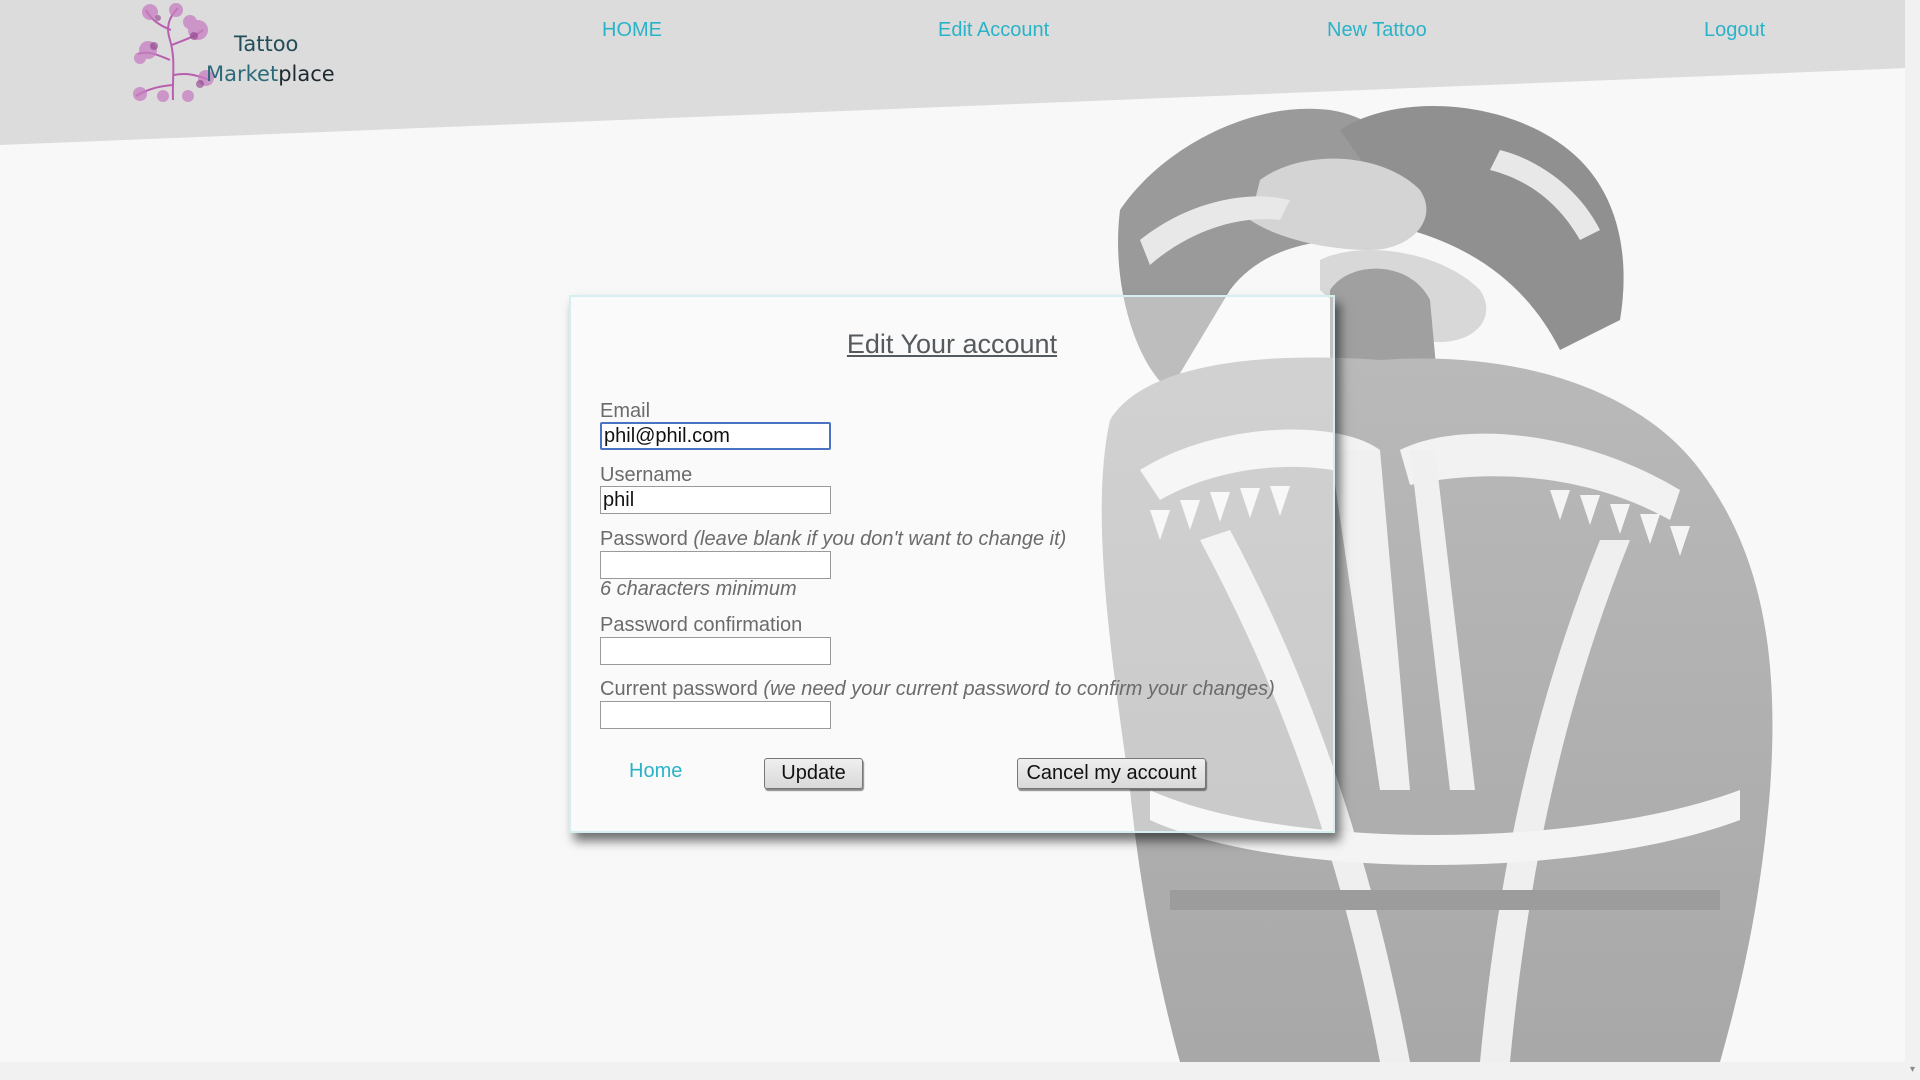  What do you see at coordinates (952, 344) in the screenshot?
I see `form-title: Edit Your account` at bounding box center [952, 344].